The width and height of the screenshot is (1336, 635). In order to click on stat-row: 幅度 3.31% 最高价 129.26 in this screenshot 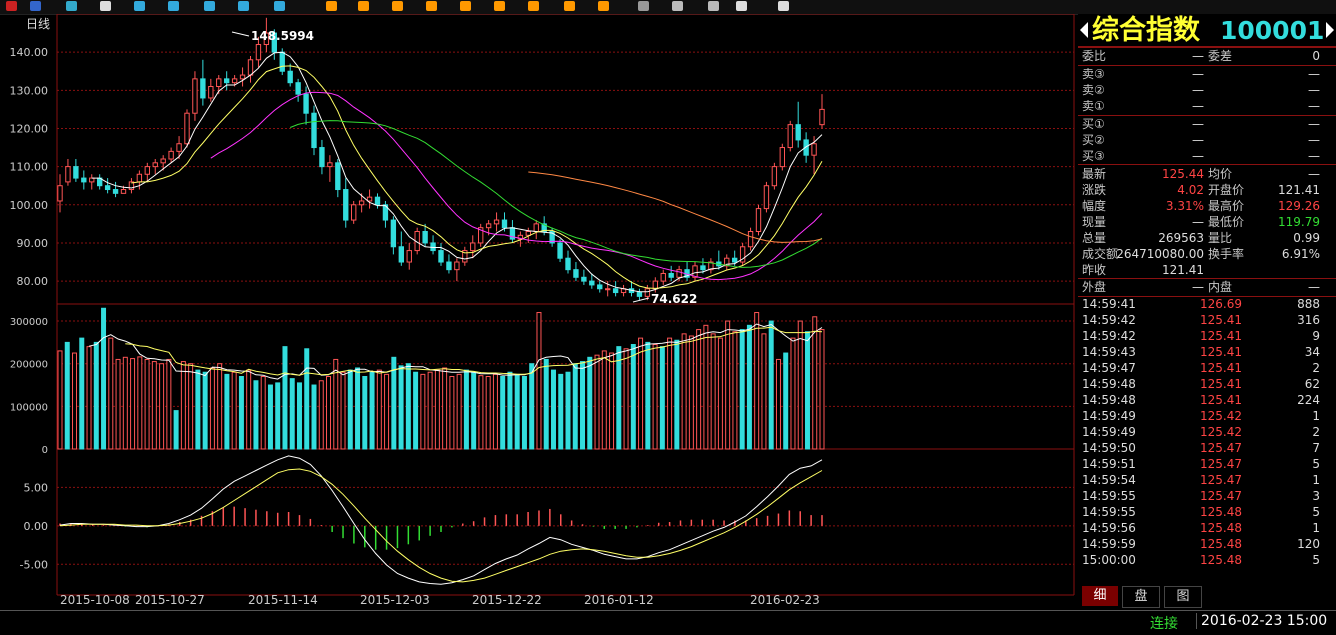, I will do `click(1207, 206)`.